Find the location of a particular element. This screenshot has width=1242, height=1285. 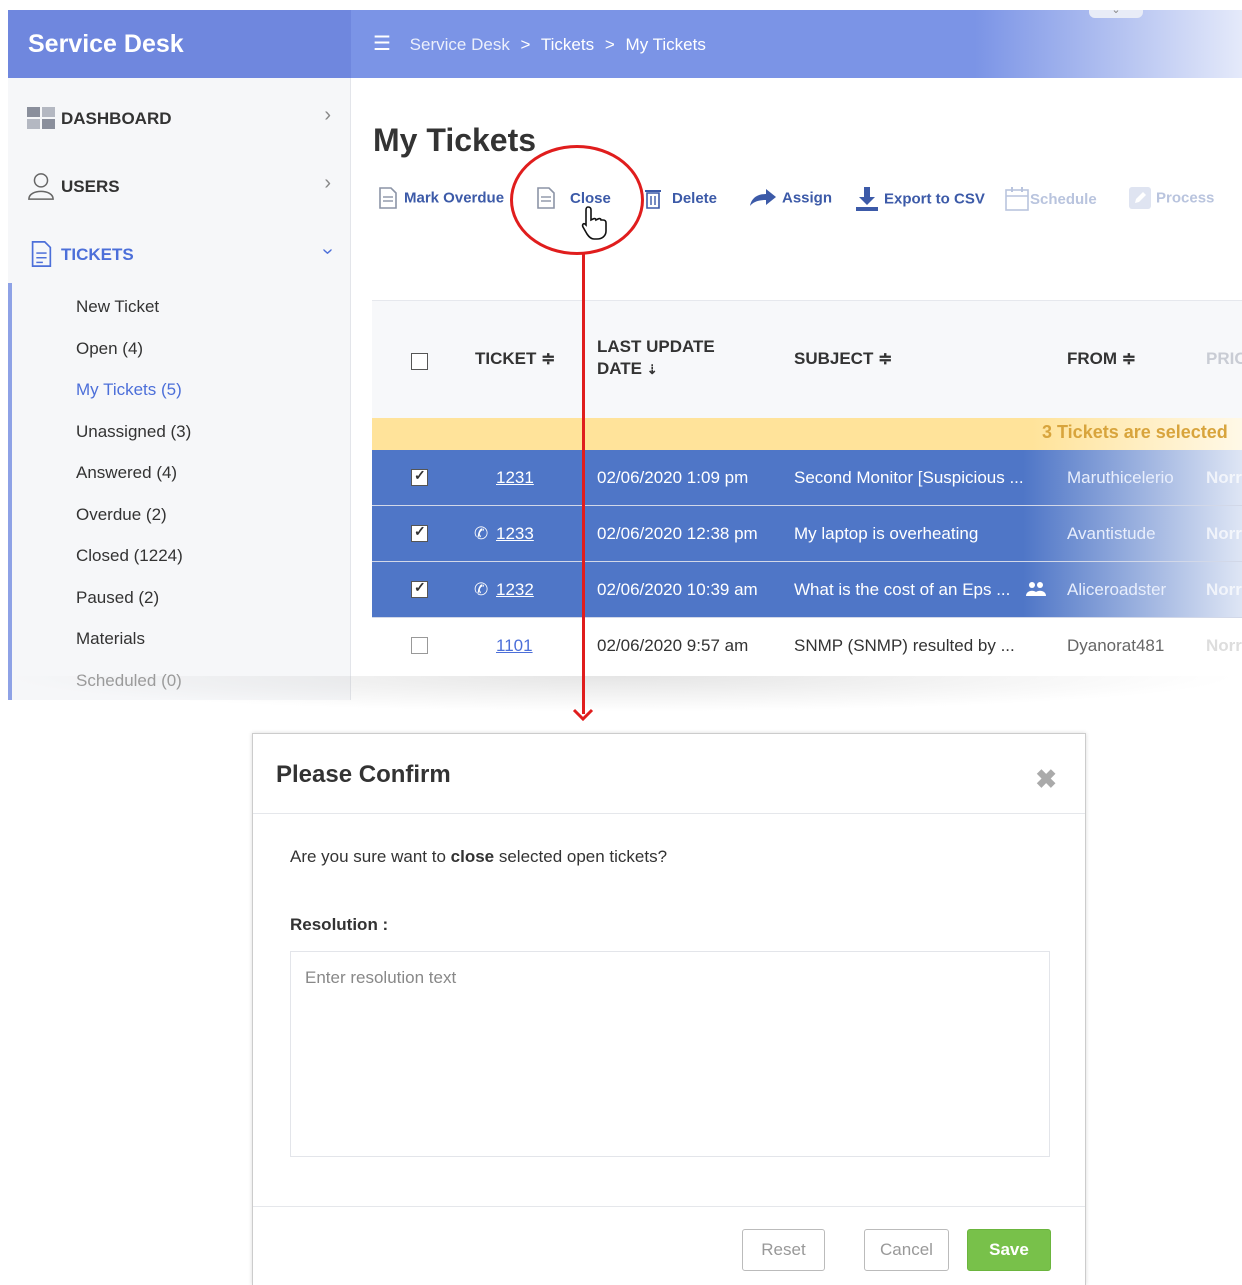

cancel-button: Cancel is located at coordinates (906, 1250).